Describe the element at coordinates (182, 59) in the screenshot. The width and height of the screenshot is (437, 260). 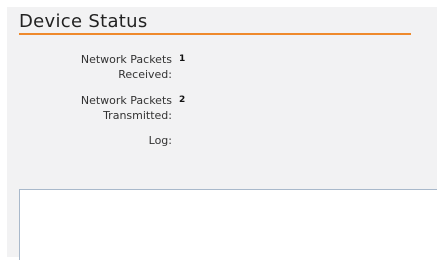
I see `packets-received-value: 1` at that location.